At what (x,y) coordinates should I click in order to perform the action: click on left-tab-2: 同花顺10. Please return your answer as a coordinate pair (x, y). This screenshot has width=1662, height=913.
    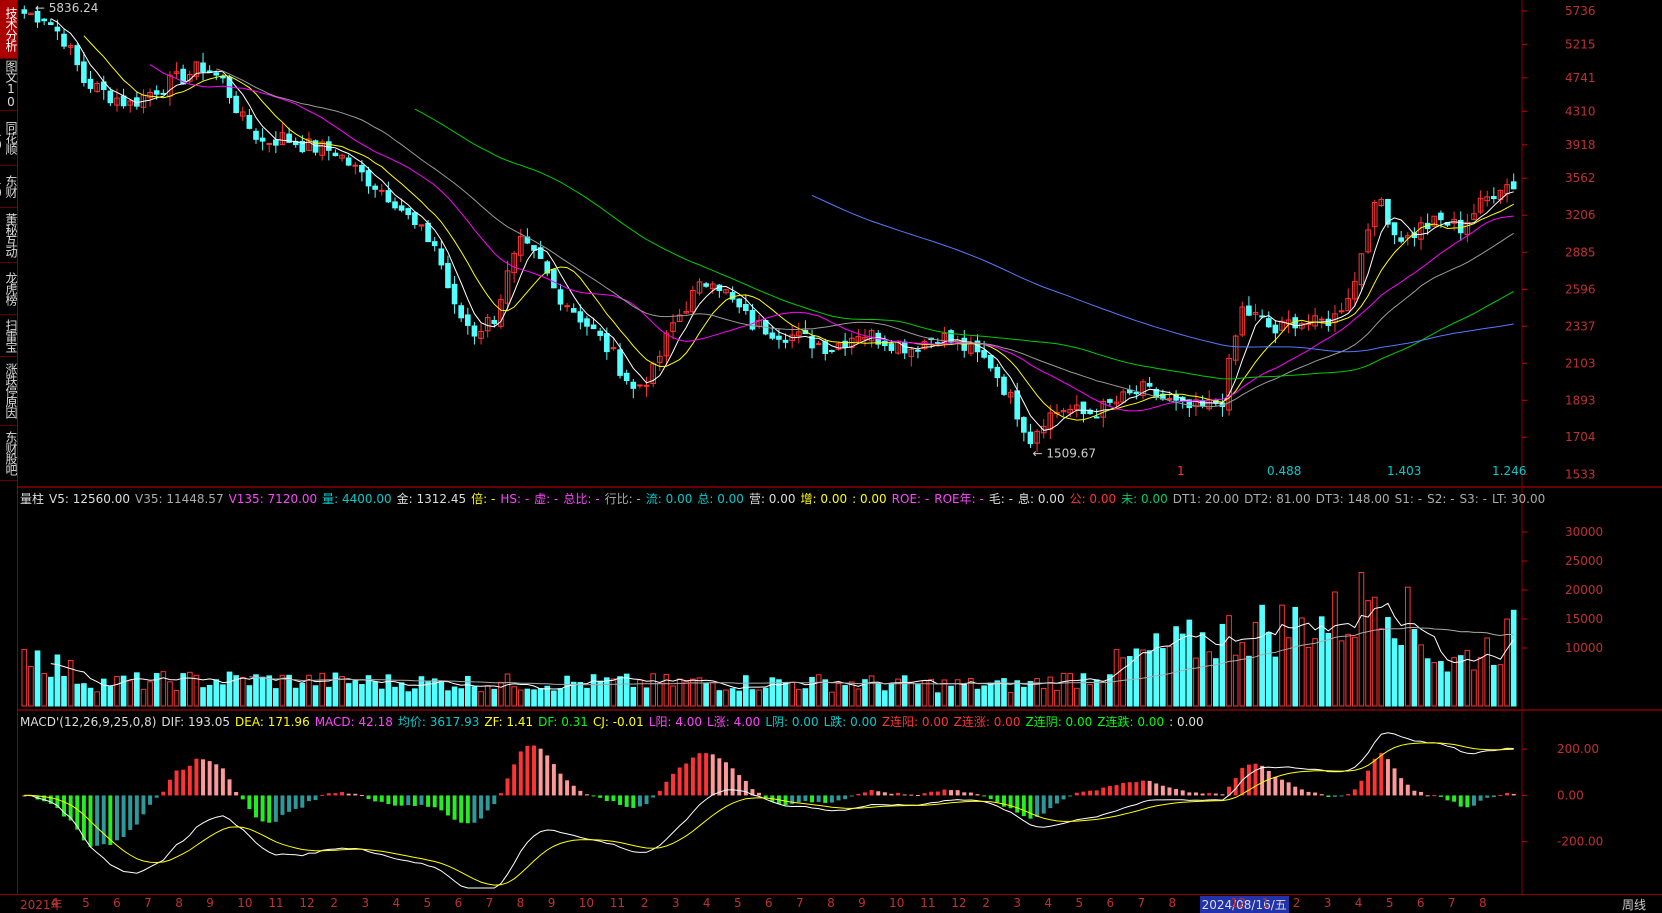
    Looking at the image, I should click on (9, 138).